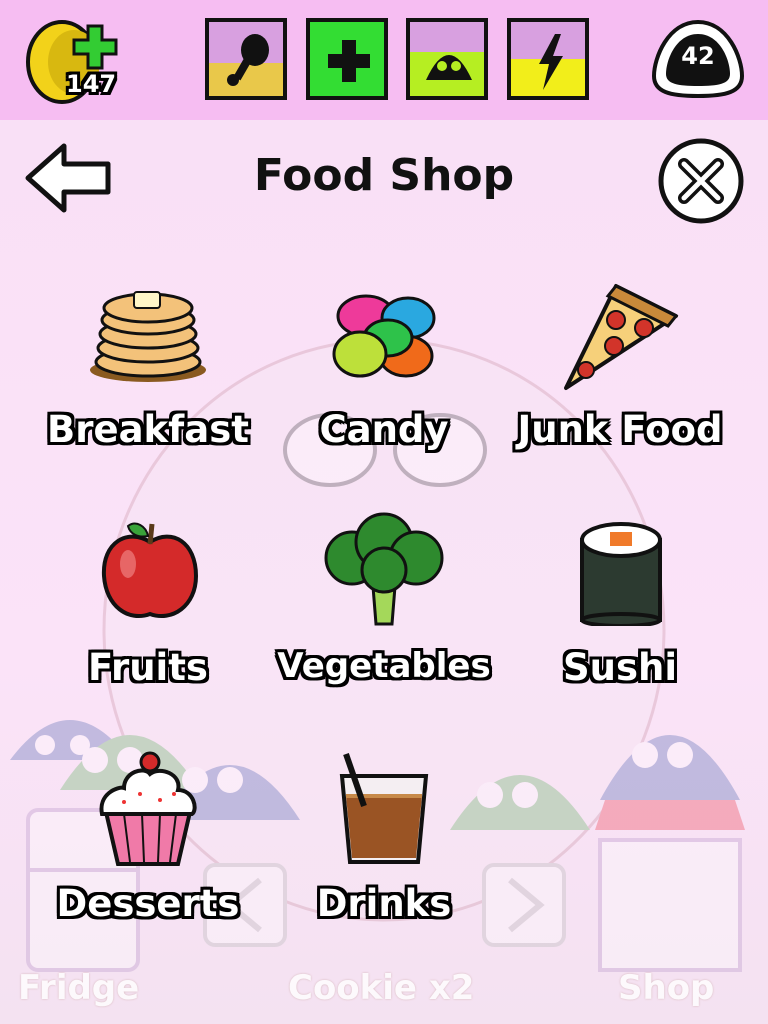 The height and width of the screenshot is (1024, 768). Describe the element at coordinates (148, 667) in the screenshot. I see `category-label: Fruits` at that location.